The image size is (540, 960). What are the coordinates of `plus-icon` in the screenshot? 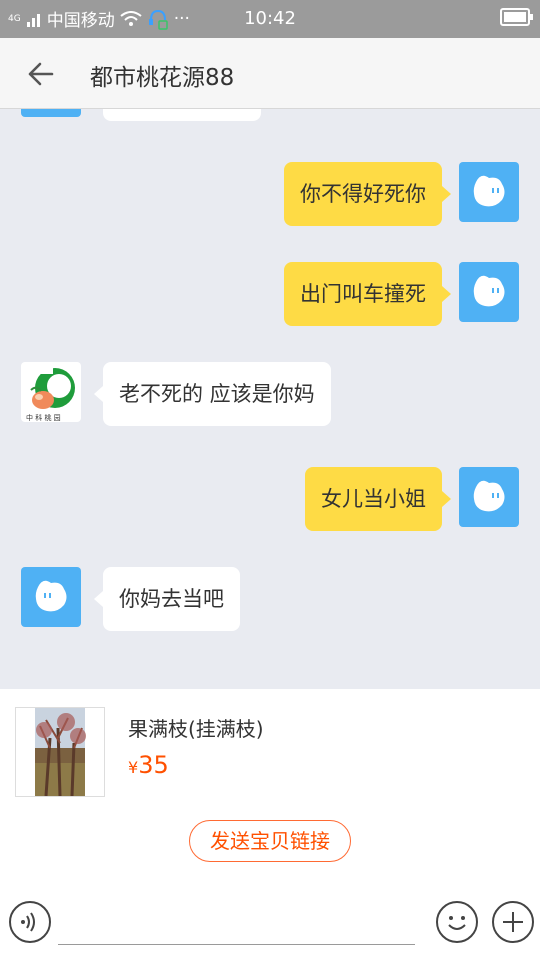 It's located at (513, 922).